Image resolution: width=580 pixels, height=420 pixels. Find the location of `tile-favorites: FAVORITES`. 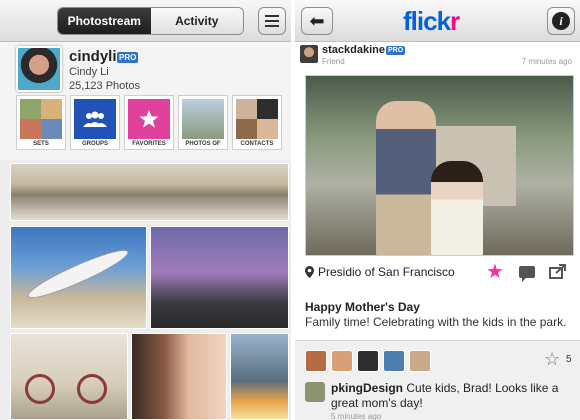

tile-favorites: FAVORITES is located at coordinates (149, 122).